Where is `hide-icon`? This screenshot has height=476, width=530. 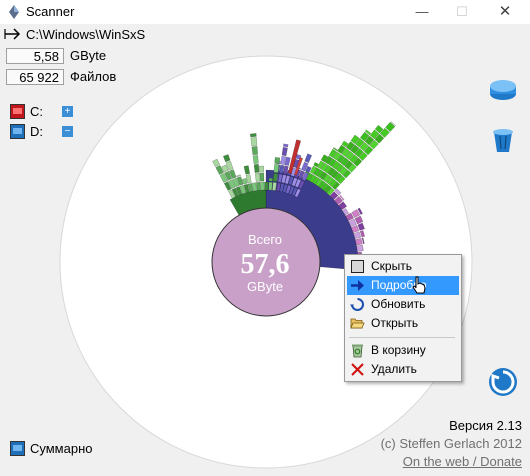 hide-icon is located at coordinates (357, 266).